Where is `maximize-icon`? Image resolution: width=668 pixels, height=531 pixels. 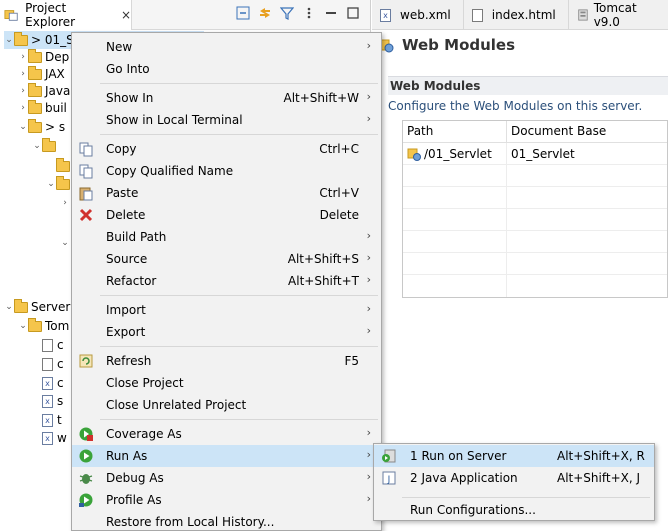 maximize-icon is located at coordinates (353, 13).